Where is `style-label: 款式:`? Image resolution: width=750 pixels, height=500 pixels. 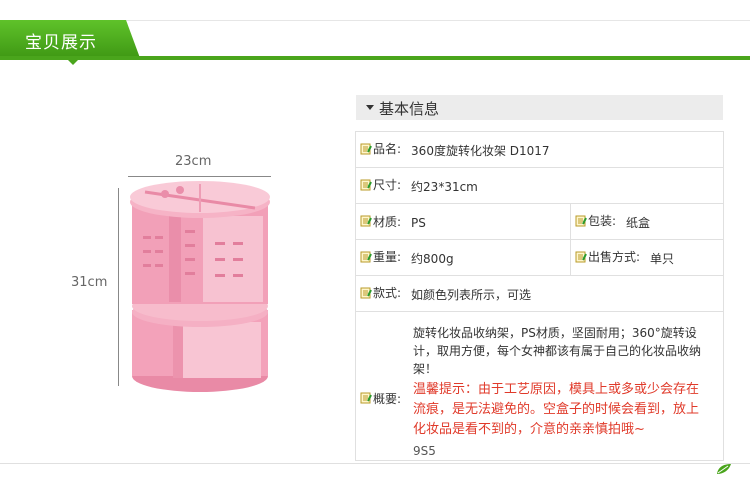
style-label: 款式: is located at coordinates (387, 293).